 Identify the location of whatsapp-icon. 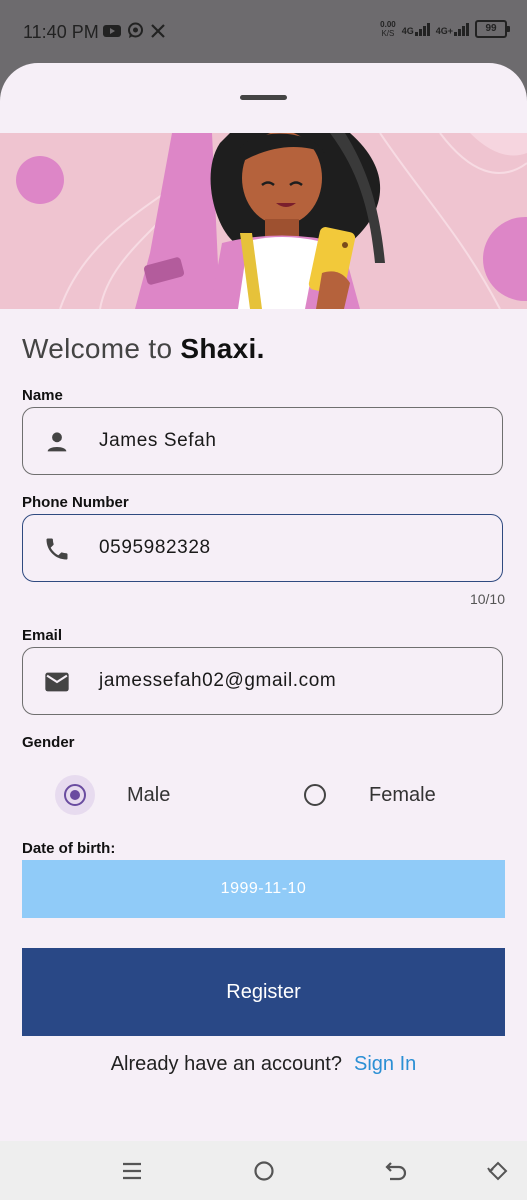
(135, 30).